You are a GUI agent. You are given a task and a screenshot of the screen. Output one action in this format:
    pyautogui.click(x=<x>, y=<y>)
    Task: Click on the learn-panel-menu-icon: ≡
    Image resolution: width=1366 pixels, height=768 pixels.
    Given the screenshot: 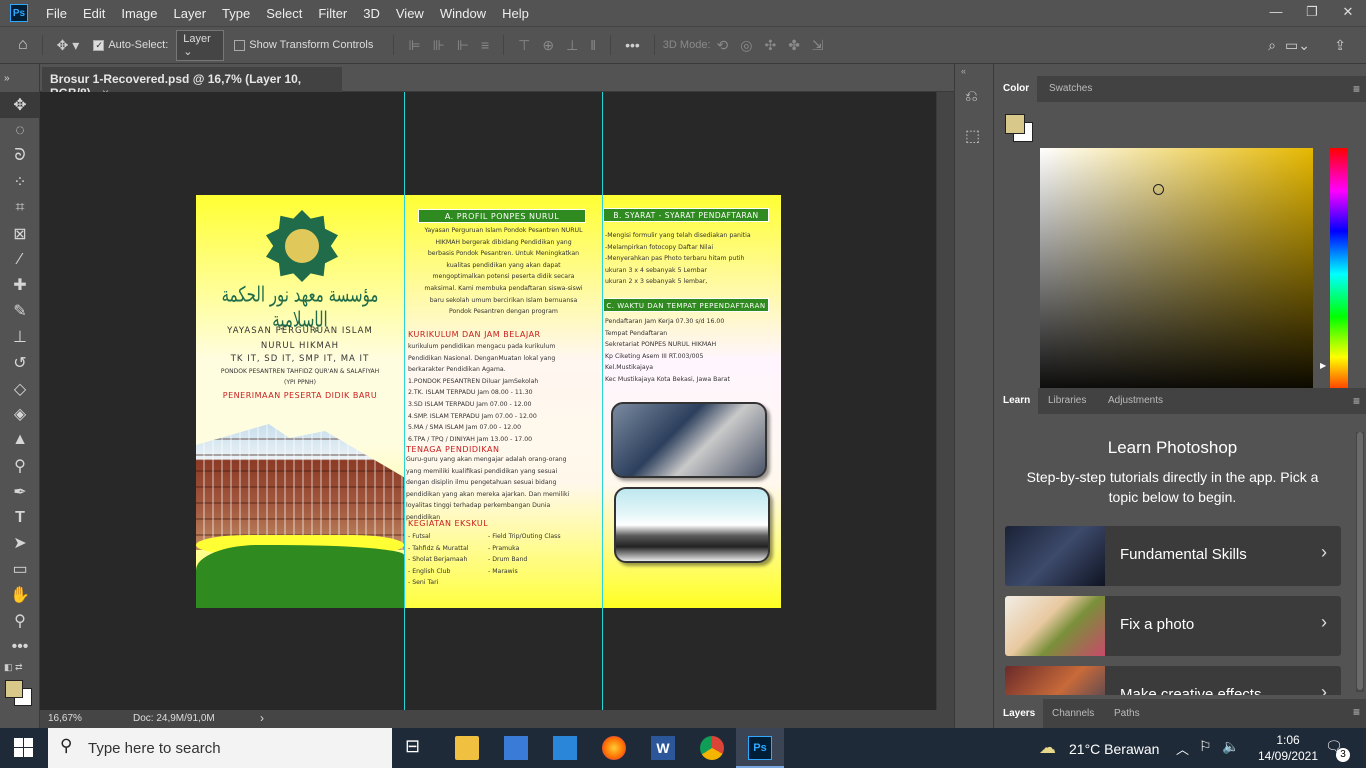 What is the action you would take?
    pyautogui.click(x=1356, y=401)
    